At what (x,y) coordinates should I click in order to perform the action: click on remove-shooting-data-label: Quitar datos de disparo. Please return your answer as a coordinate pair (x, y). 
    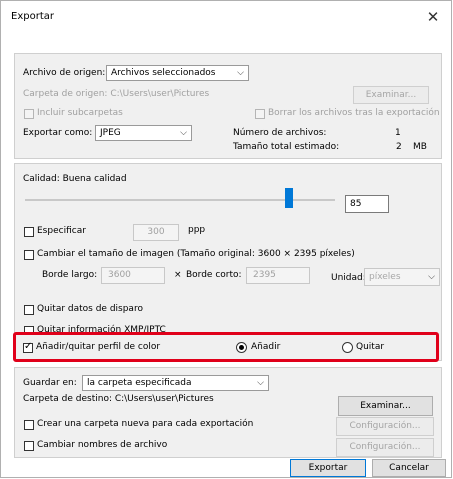
    Looking at the image, I should click on (90, 309).